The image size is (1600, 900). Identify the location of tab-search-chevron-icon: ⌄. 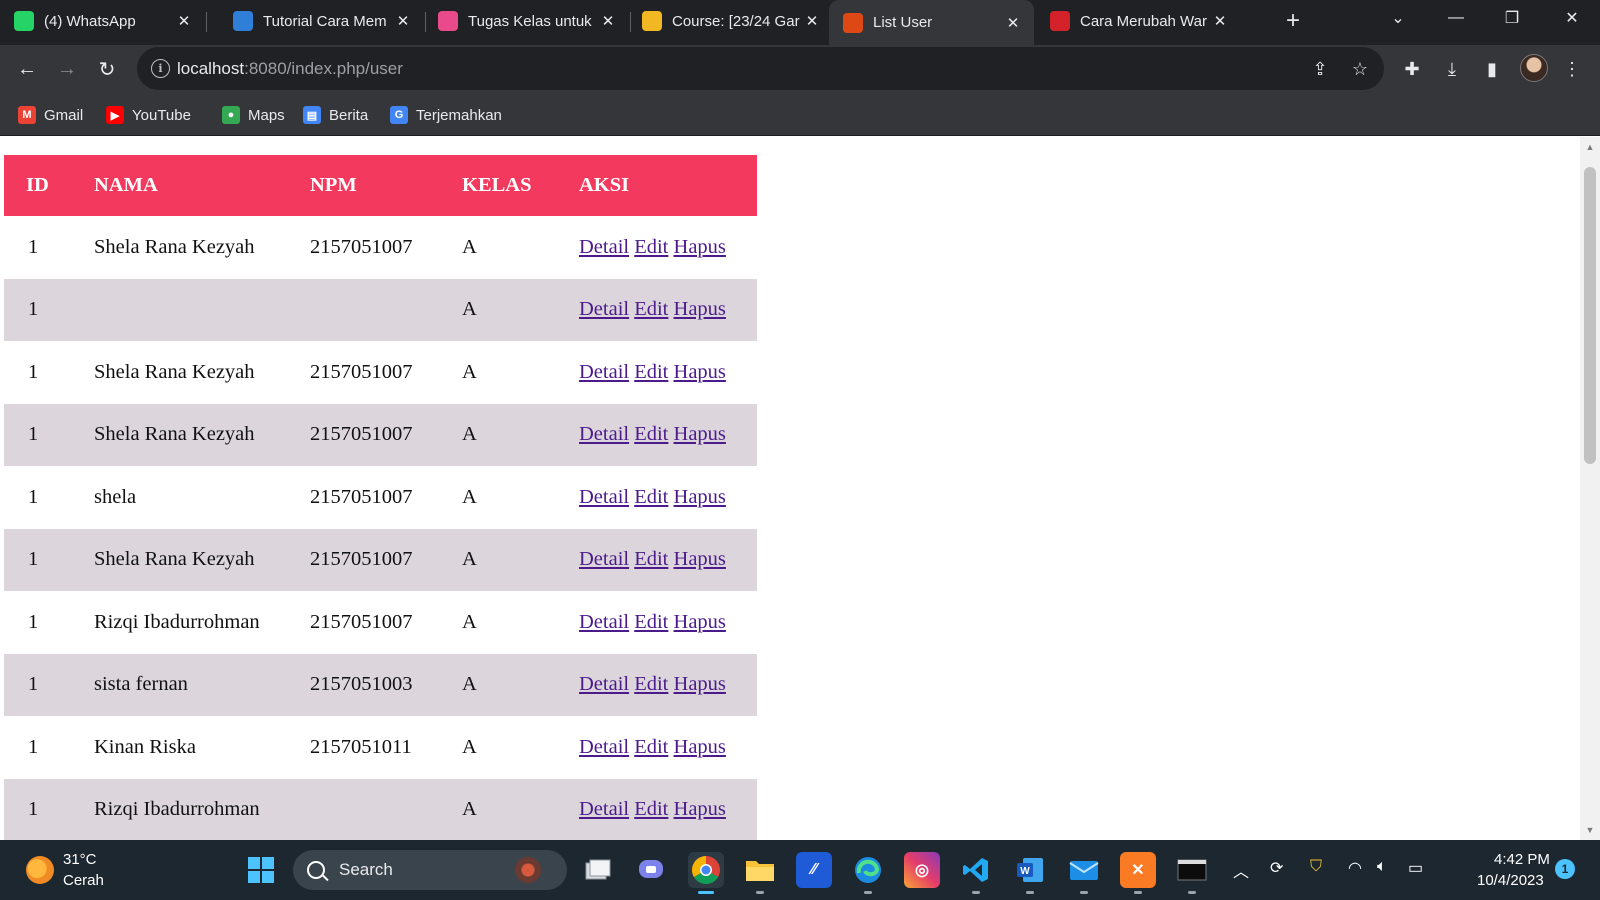
(1398, 18).